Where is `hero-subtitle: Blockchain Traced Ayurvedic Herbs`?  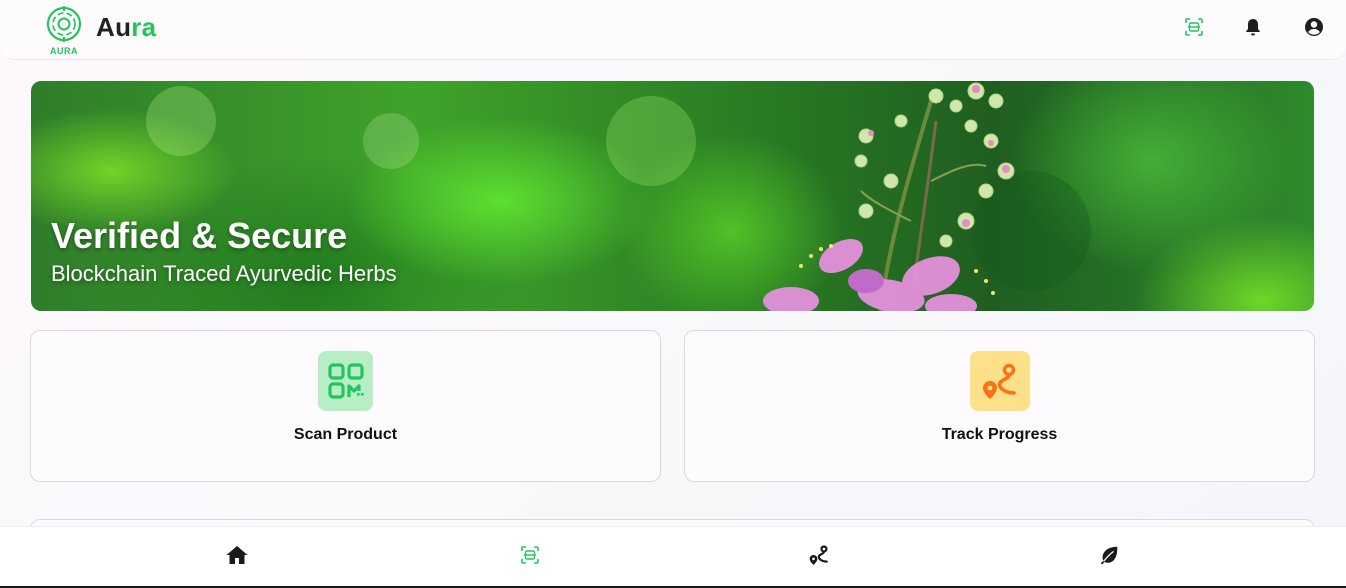 hero-subtitle: Blockchain Traced Ayurvedic Herbs is located at coordinates (224, 273).